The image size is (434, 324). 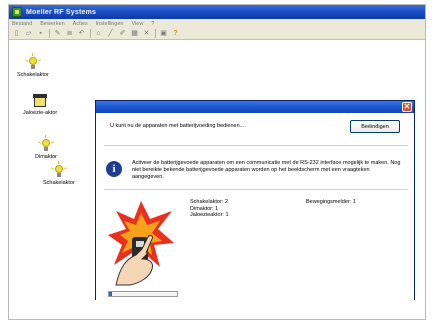 What do you see at coordinates (137, 24) in the screenshot?
I see `menu-view: View` at bounding box center [137, 24].